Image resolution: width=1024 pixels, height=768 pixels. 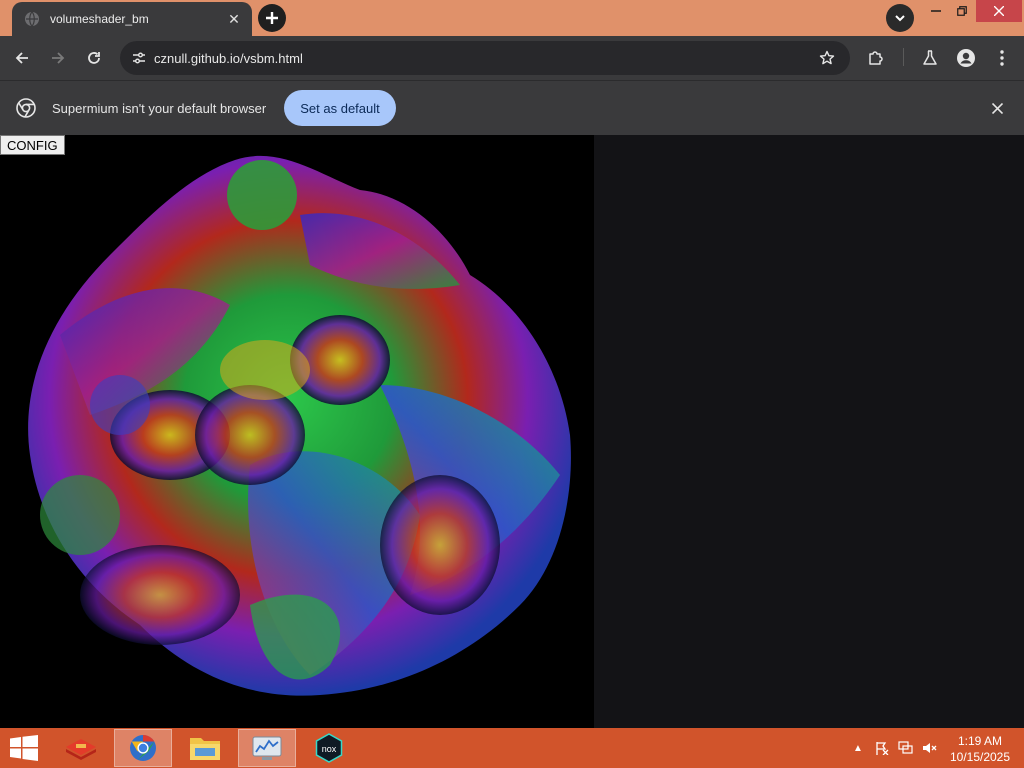 I want to click on close-window-button, so click(x=999, y=11).